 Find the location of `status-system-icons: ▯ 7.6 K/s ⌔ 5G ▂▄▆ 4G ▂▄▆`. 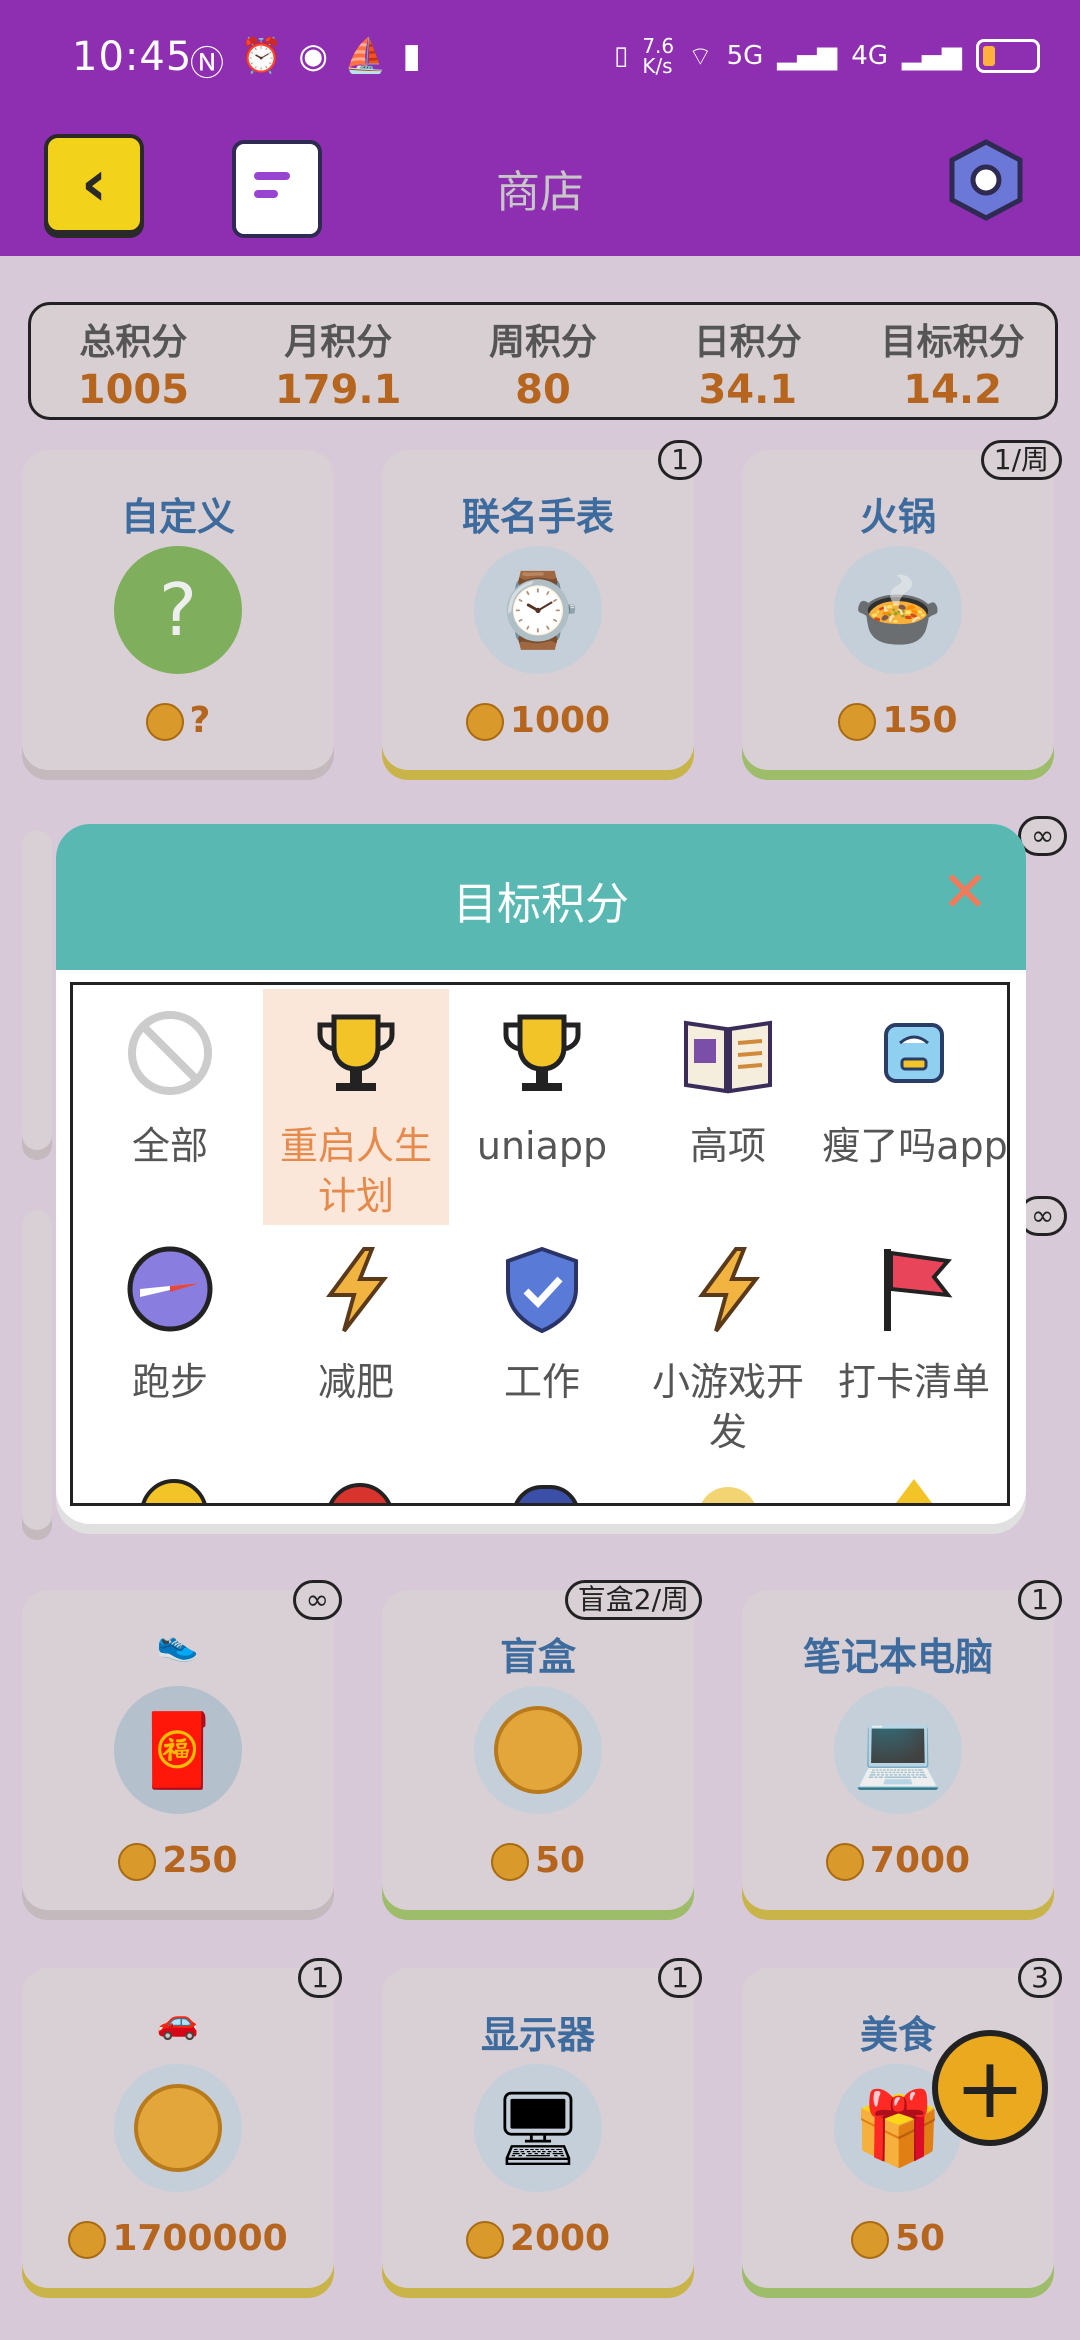

status-system-icons: ▯ 7.6 K/s ⌔ 5G ▂▄▆ 4G ▂▄▆ is located at coordinates (827, 56).